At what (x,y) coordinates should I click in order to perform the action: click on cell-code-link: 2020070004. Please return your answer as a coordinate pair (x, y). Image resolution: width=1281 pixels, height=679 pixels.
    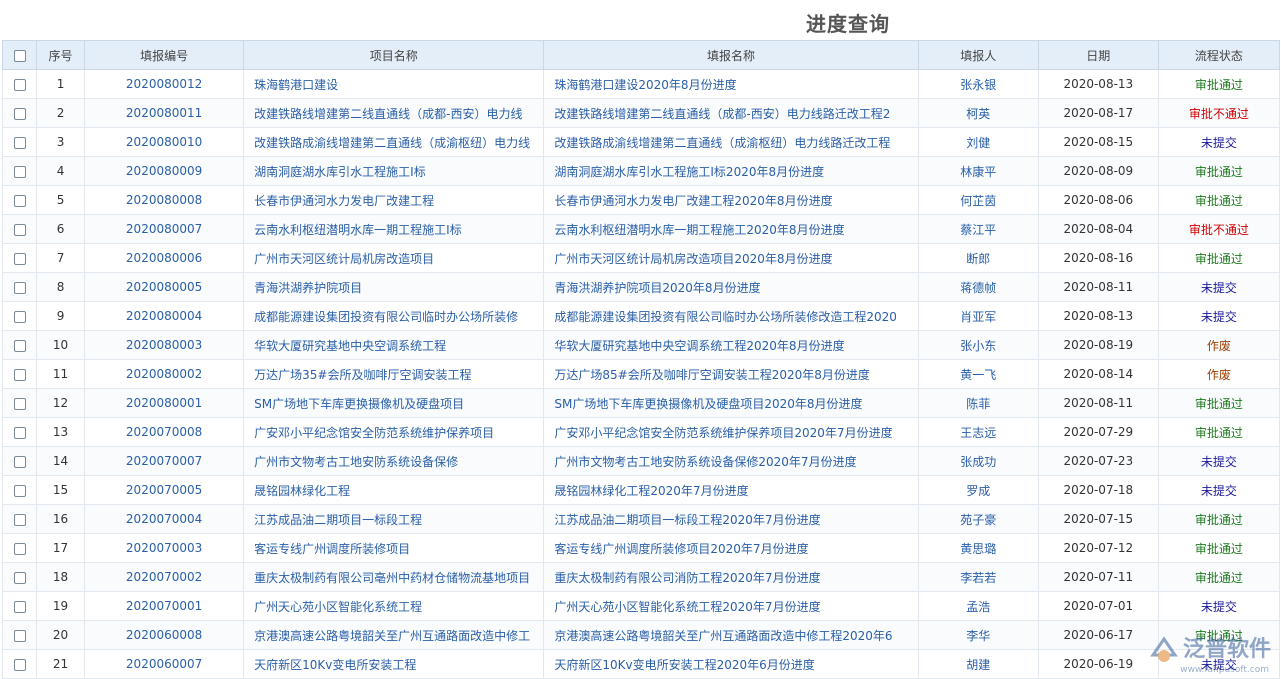
    Looking at the image, I should click on (164, 519).